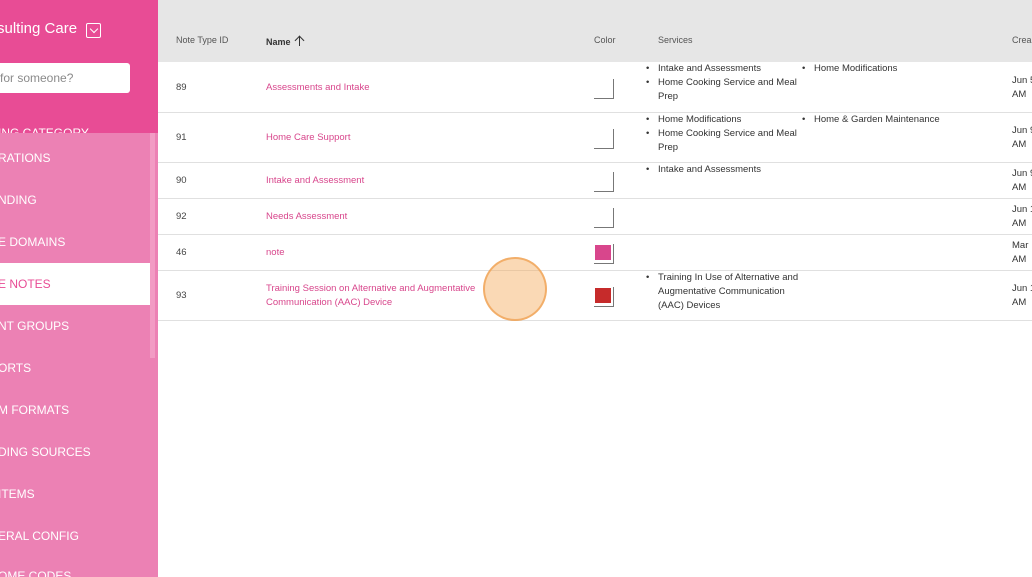 The height and width of the screenshot is (577, 1032). I want to click on note-type-id: 46, so click(181, 252).